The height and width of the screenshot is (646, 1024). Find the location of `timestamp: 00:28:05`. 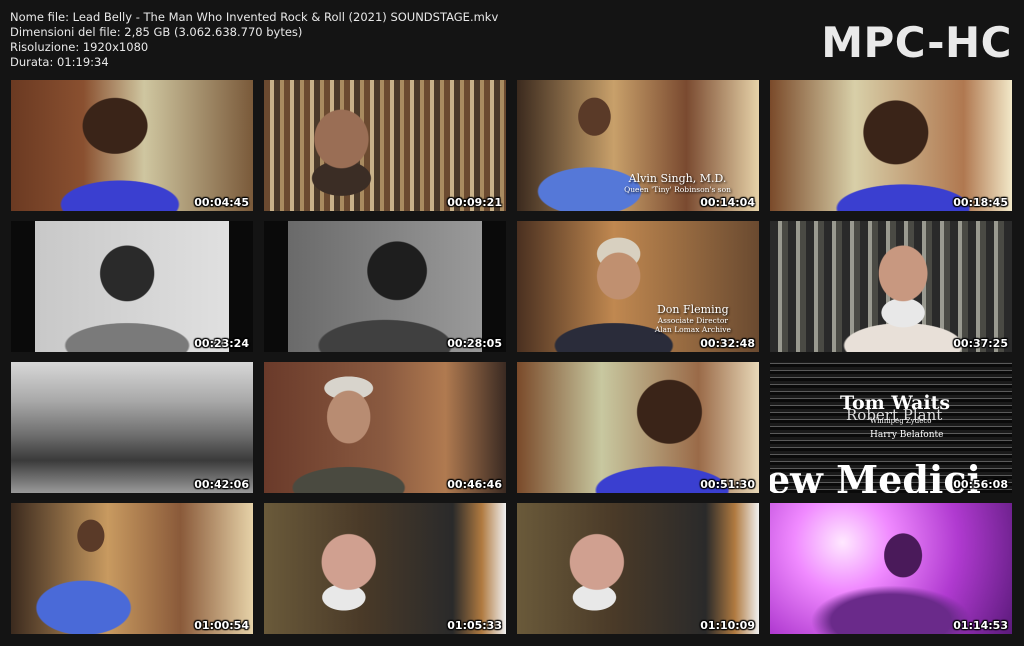

timestamp: 00:28:05 is located at coordinates (474, 343).